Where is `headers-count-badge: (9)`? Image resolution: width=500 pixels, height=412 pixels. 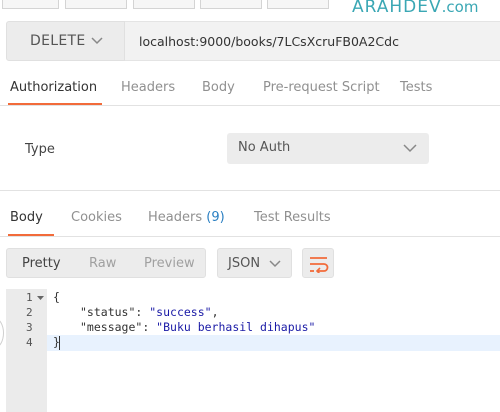 headers-count-badge: (9) is located at coordinates (215, 217).